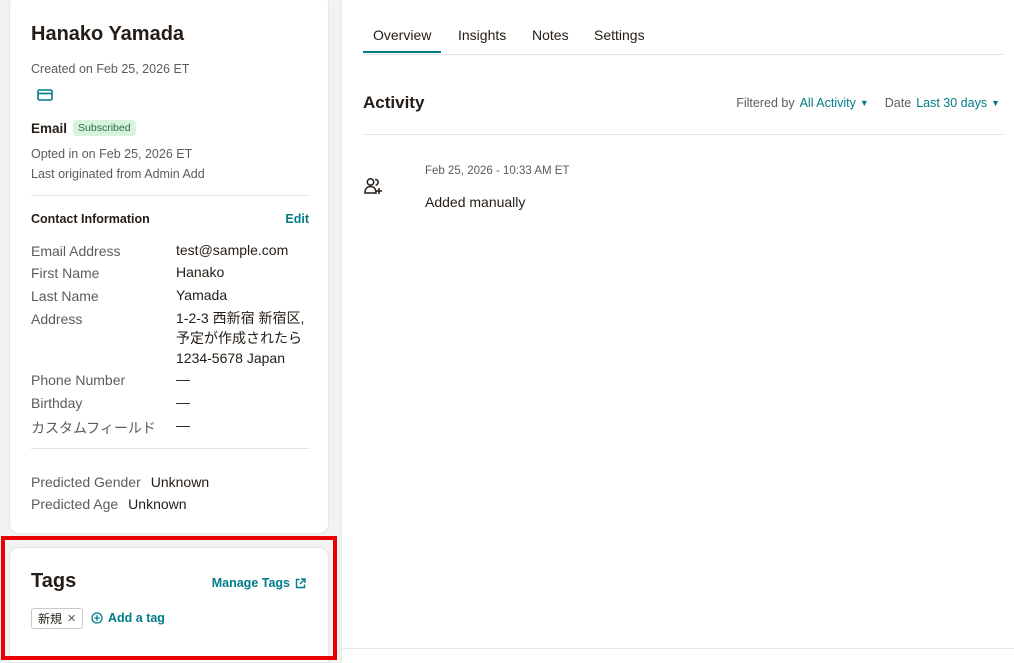 The image size is (1014, 663). Describe the element at coordinates (828, 103) in the screenshot. I see `filter-dropdown: All Activity` at that location.